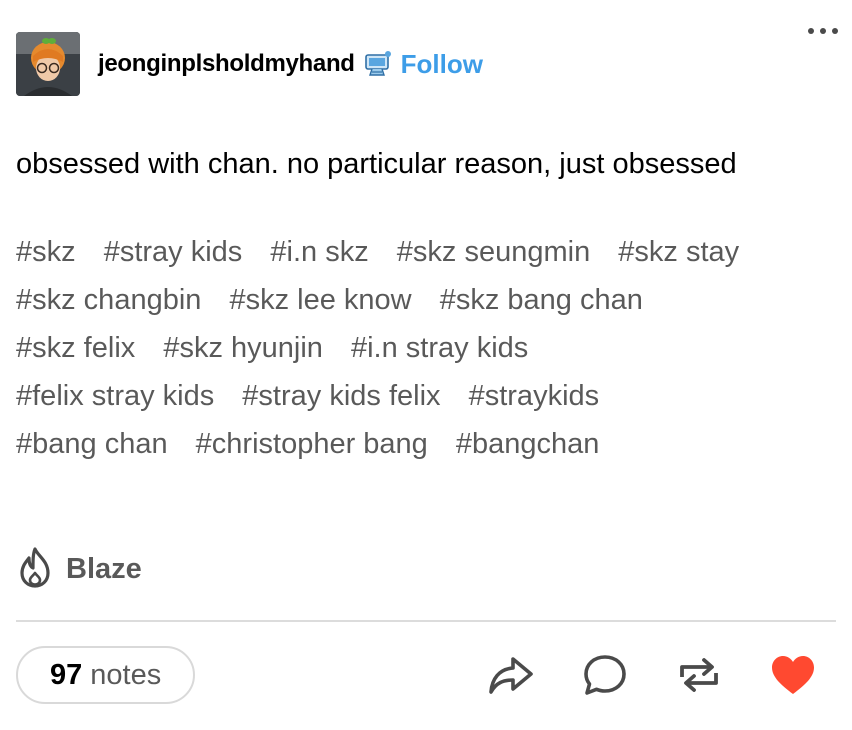  Describe the element at coordinates (46, 252) in the screenshot. I see `tag: #skz` at that location.